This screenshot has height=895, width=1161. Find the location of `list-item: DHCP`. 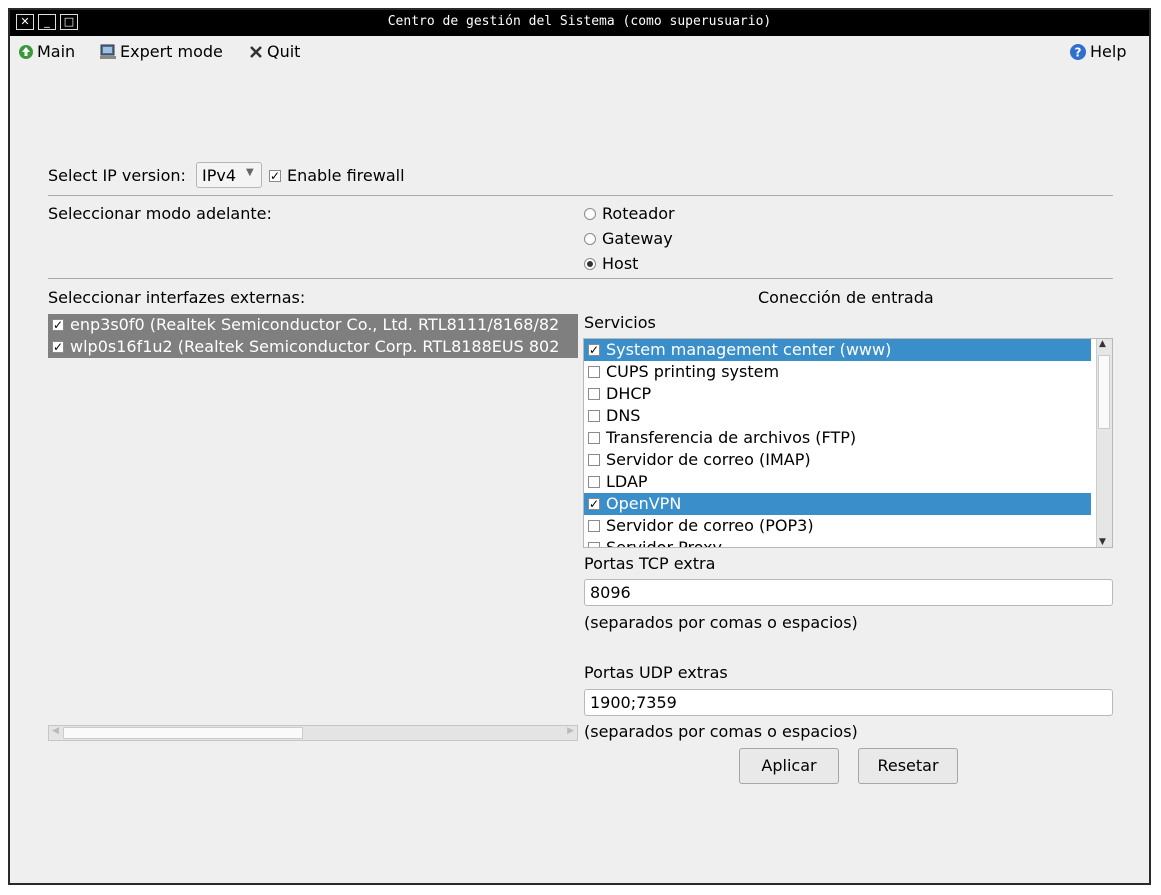

list-item: DHCP is located at coordinates (837, 394).